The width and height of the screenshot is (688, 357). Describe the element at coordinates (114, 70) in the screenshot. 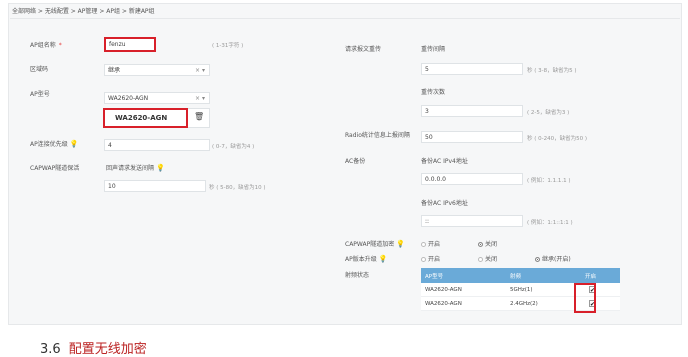

I see `region-select-value: 继承` at that location.